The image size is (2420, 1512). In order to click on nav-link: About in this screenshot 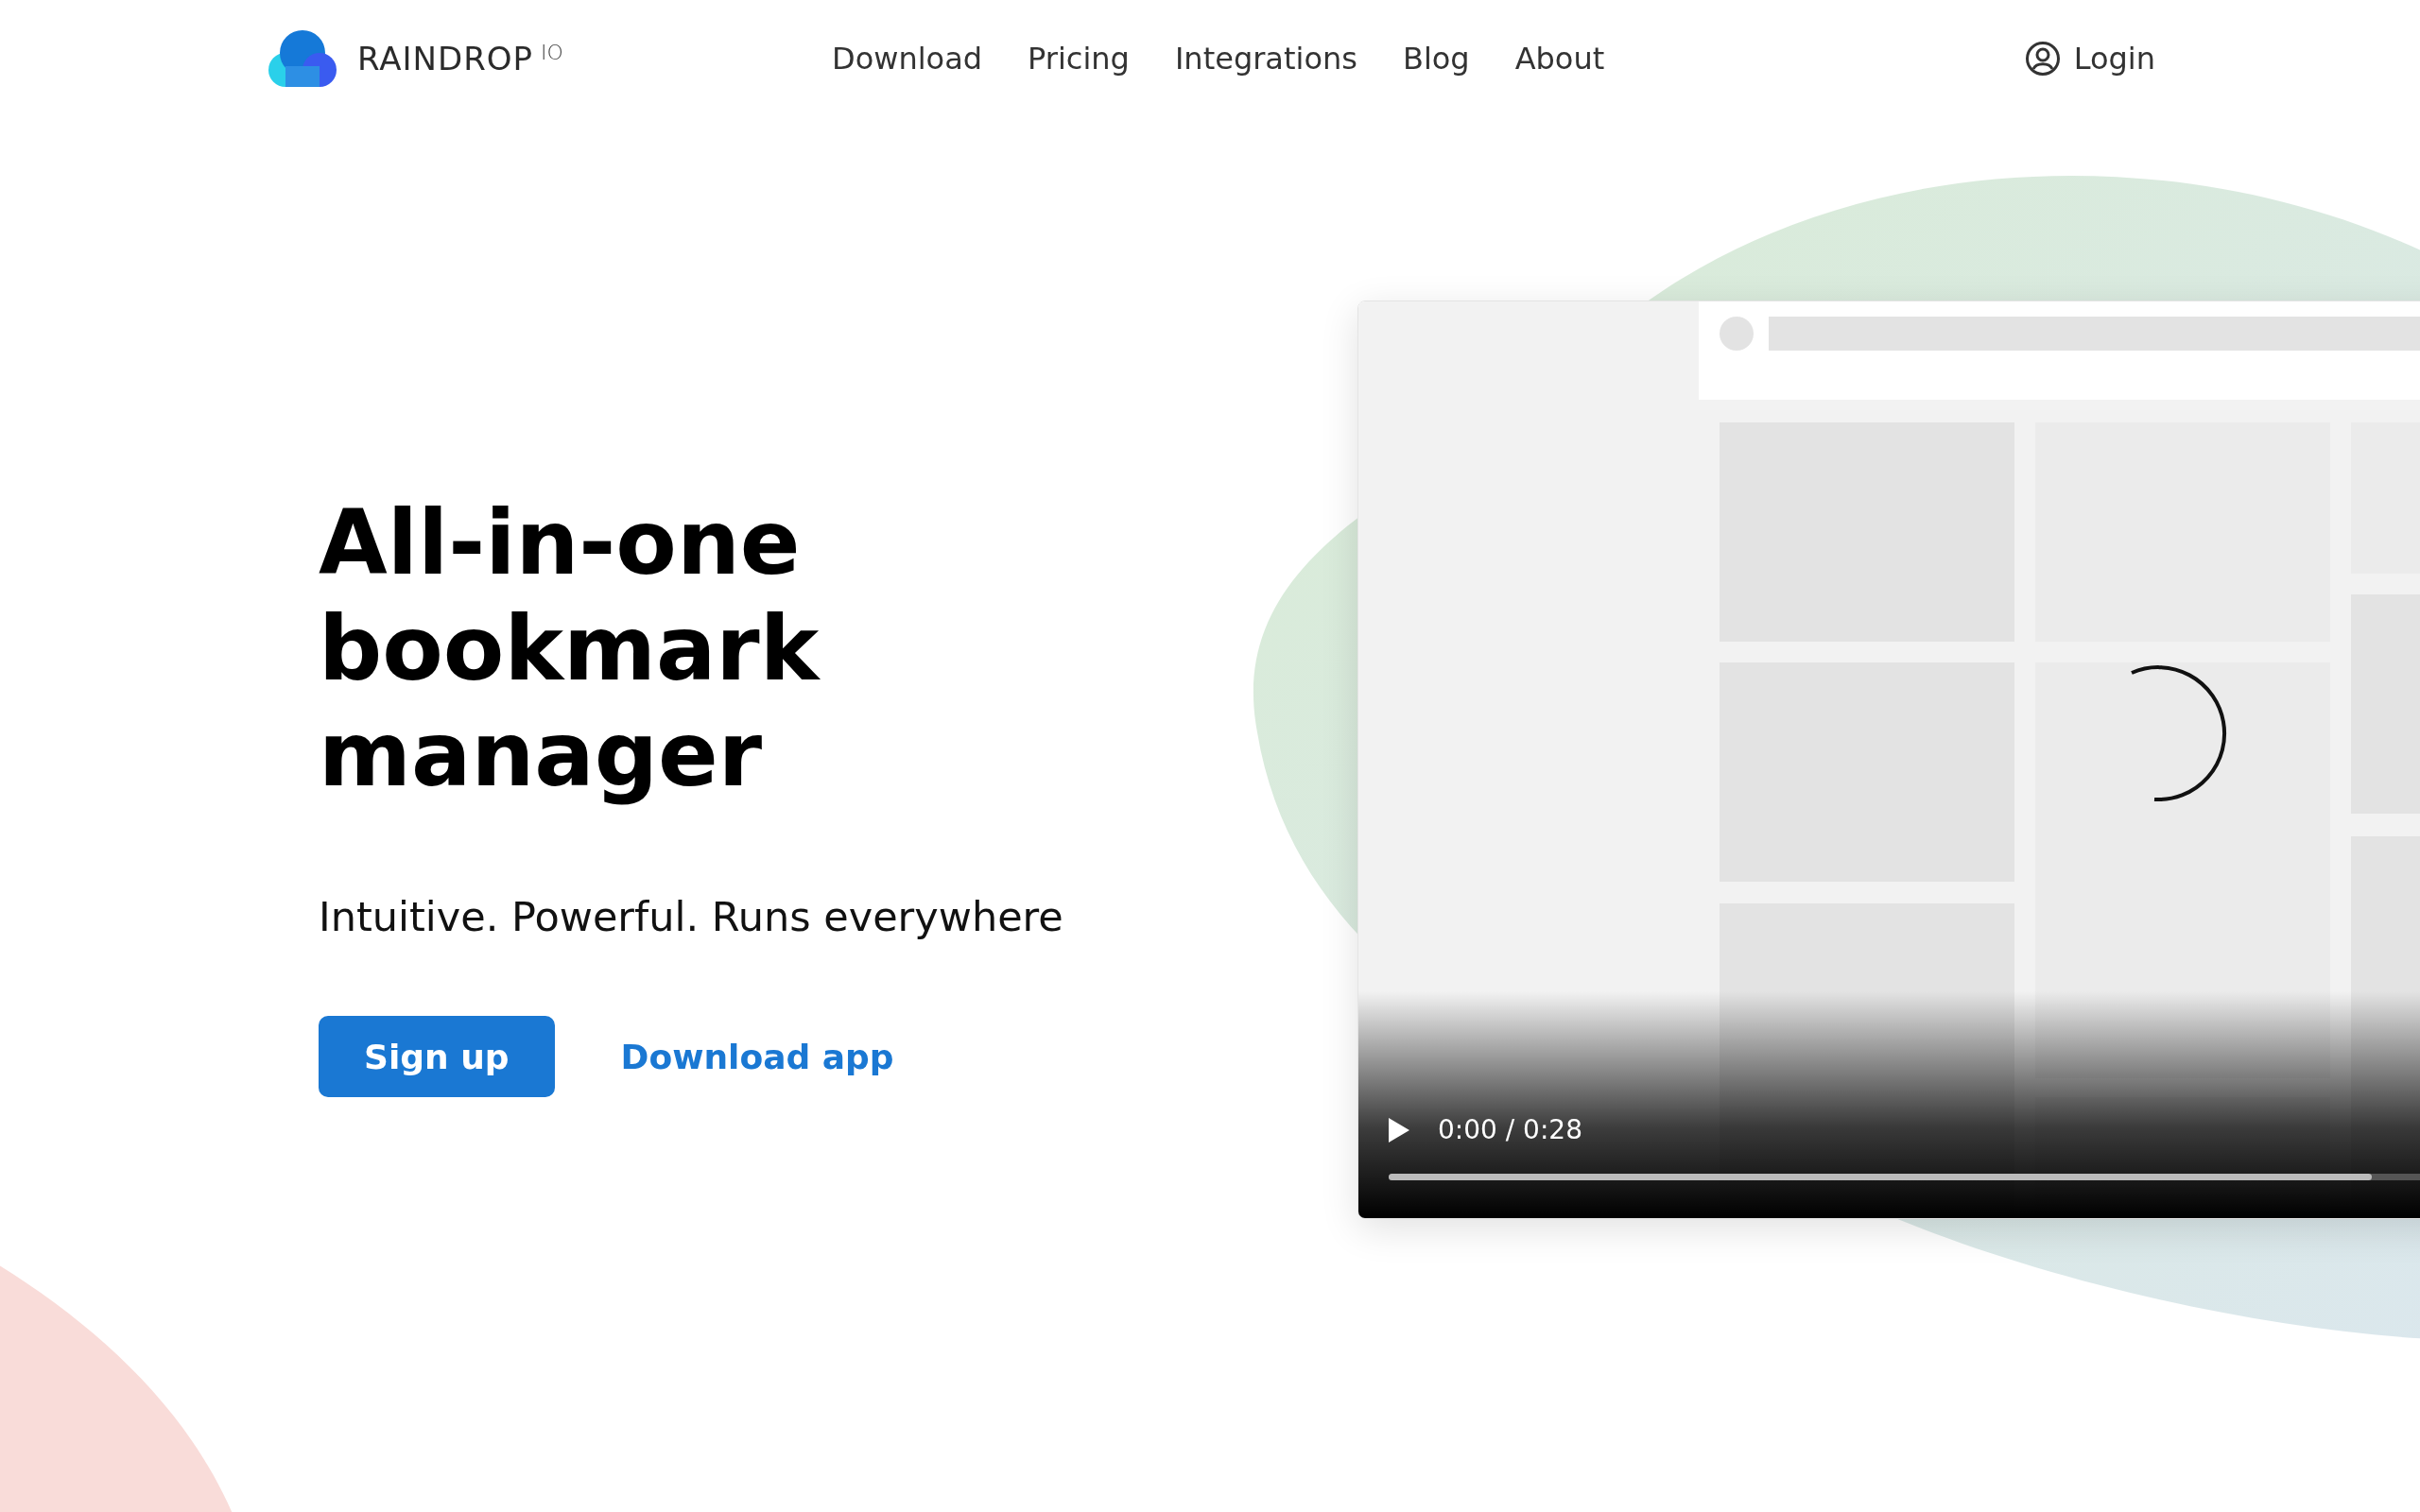, I will do `click(1559, 59)`.